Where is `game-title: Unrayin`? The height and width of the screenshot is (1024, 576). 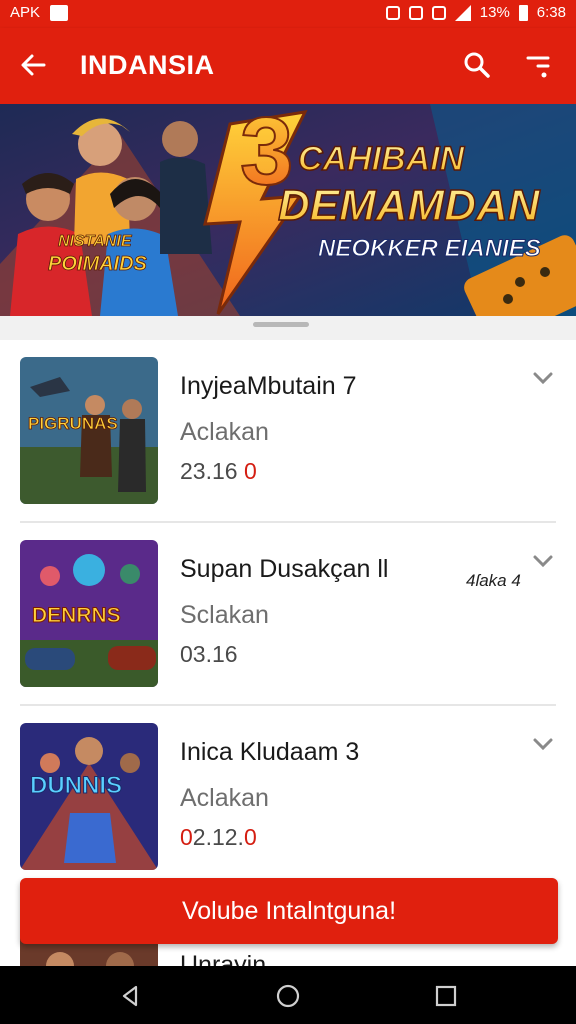 game-title: Unrayin is located at coordinates (223, 958).